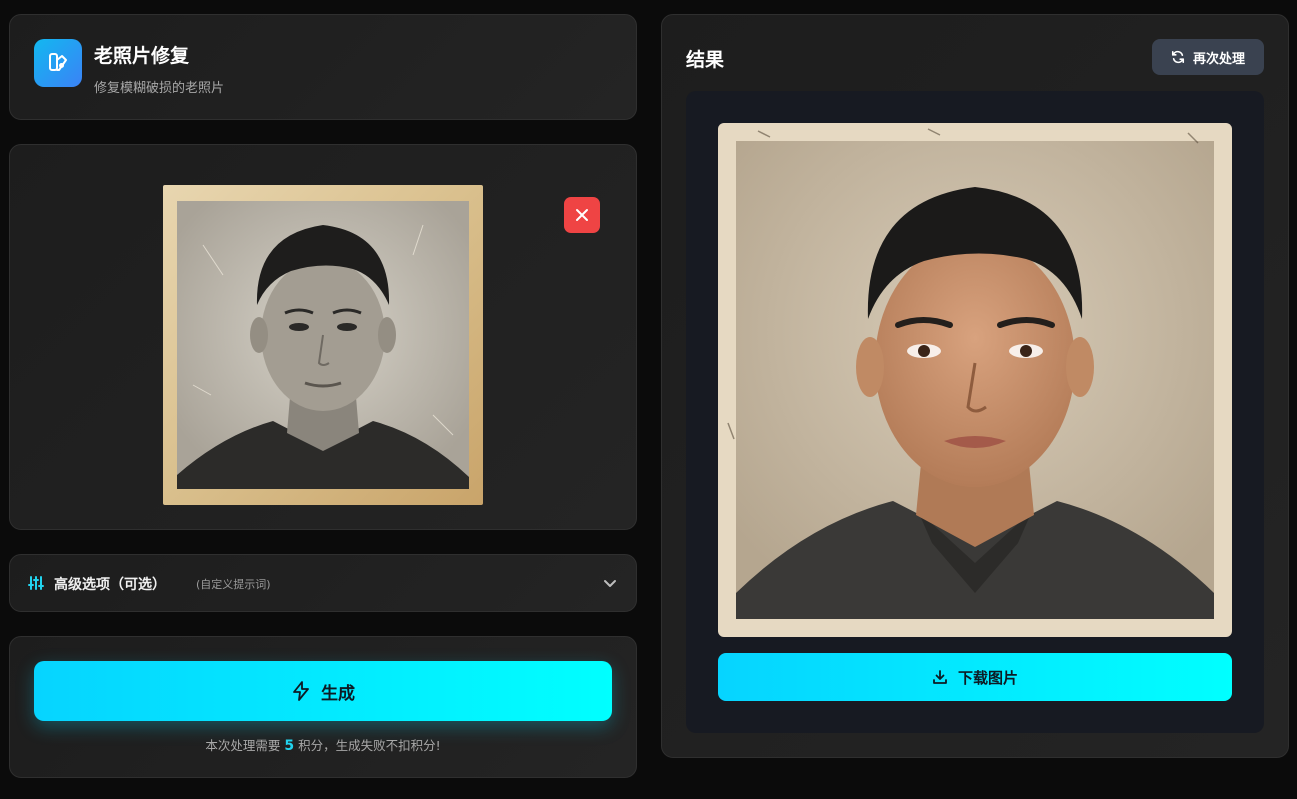  Describe the element at coordinates (58, 63) in the screenshot. I see `photo-restore-icon` at that location.